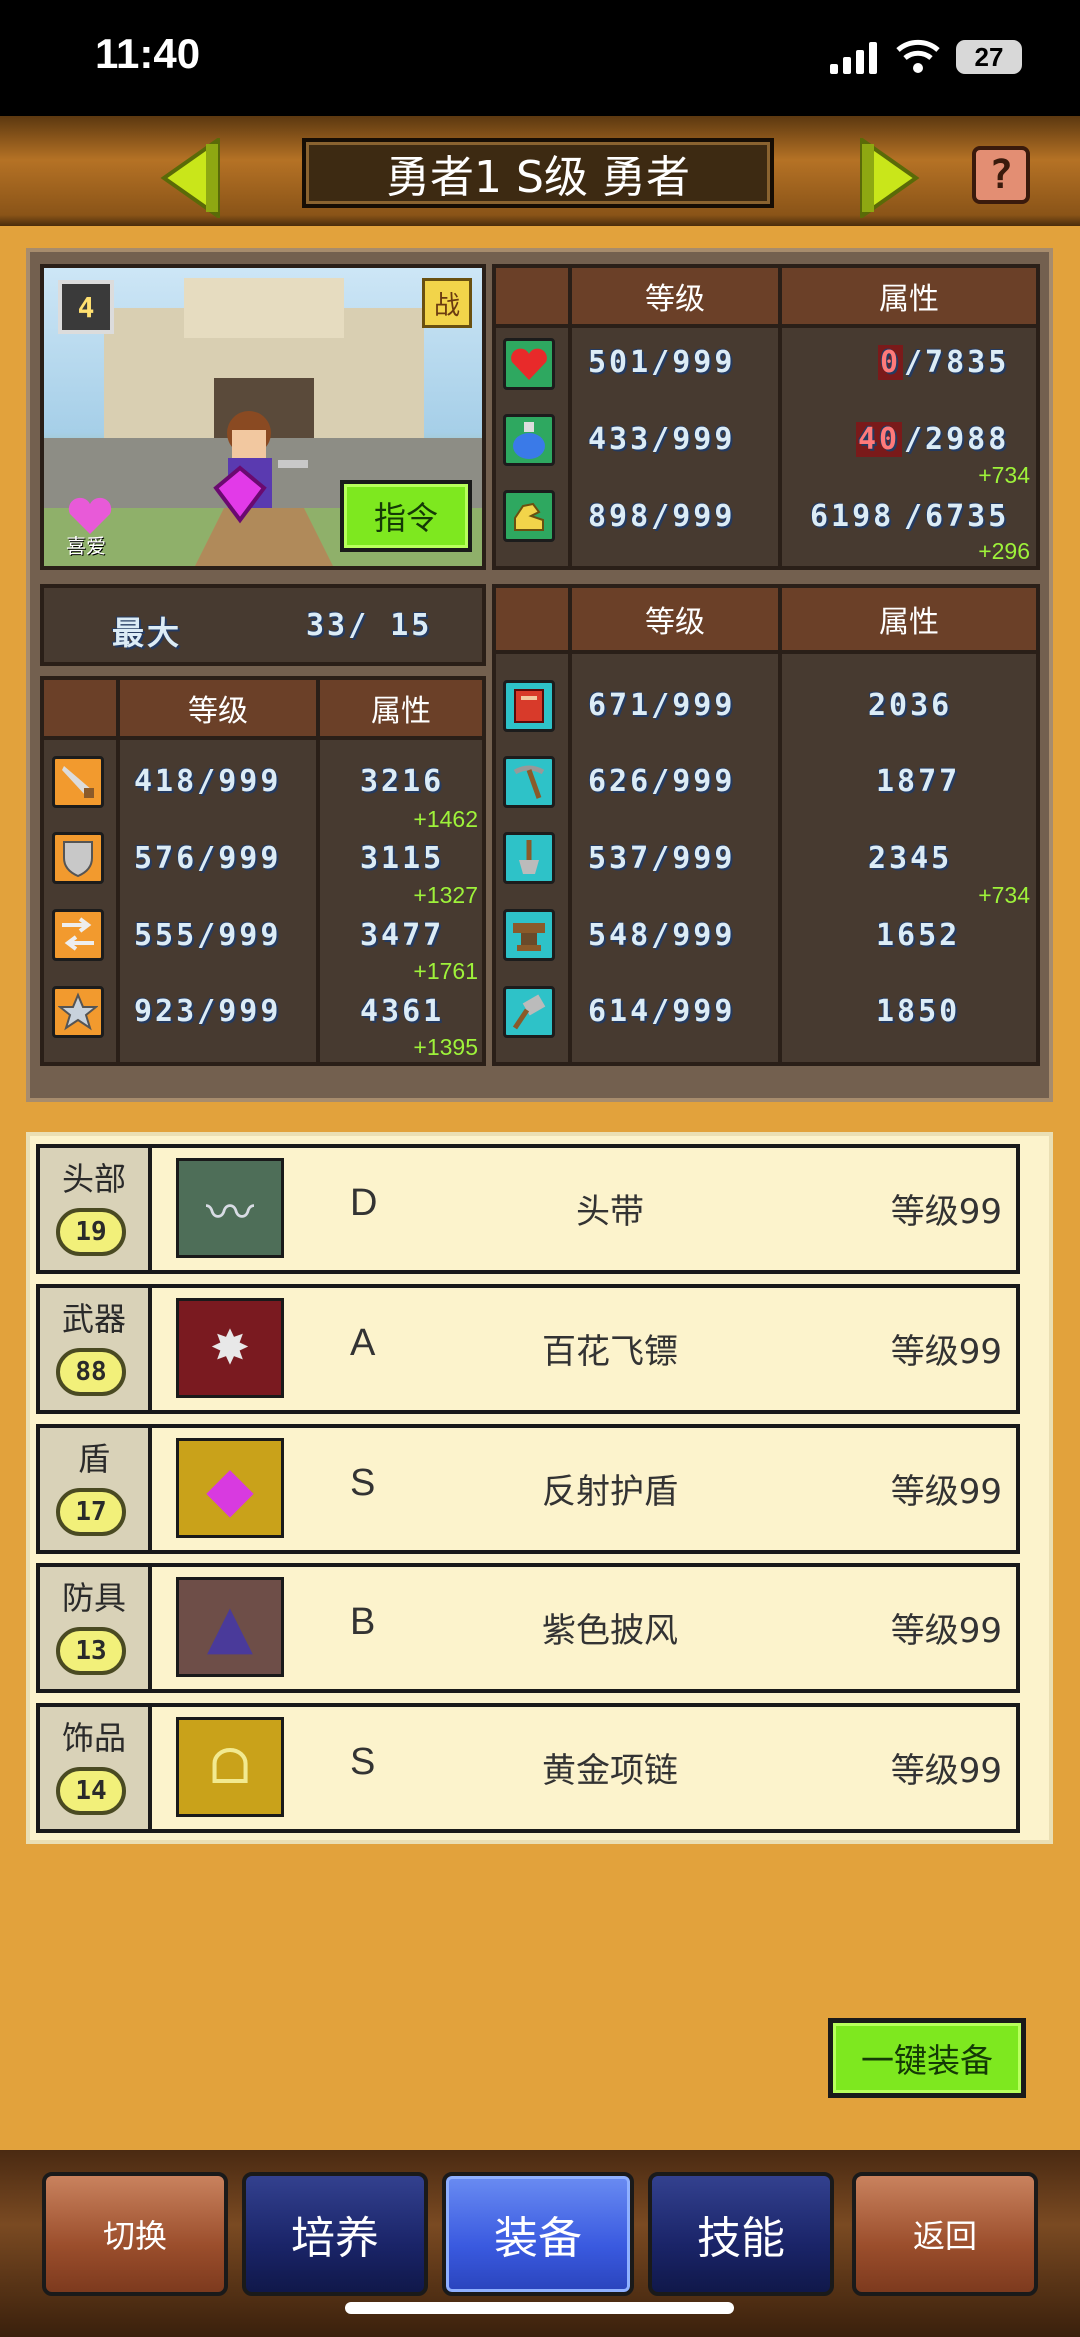 The image size is (1080, 2337). What do you see at coordinates (741, 2234) in the screenshot?
I see `nav-skill-button: 技能` at bounding box center [741, 2234].